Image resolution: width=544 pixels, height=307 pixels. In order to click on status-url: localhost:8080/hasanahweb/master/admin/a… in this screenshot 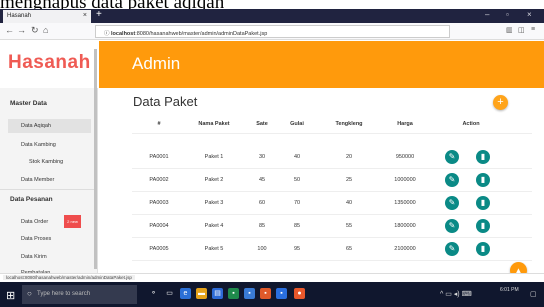, I will do `click(69, 277)`.